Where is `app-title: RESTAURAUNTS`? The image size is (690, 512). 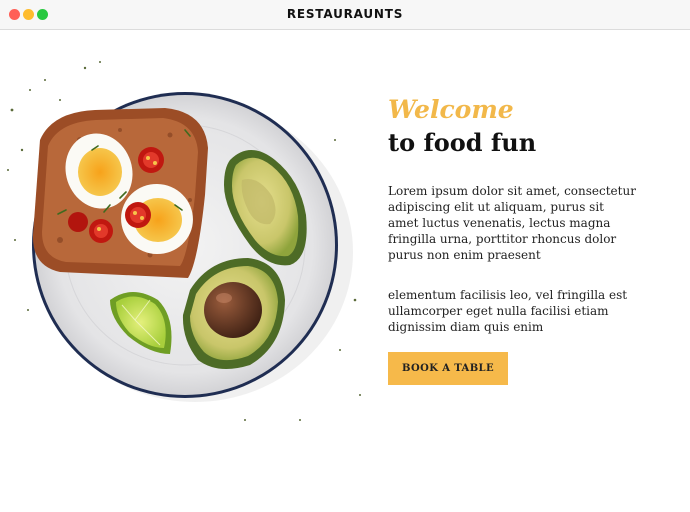
app-title: RESTAURAUNTS is located at coordinates (345, 14).